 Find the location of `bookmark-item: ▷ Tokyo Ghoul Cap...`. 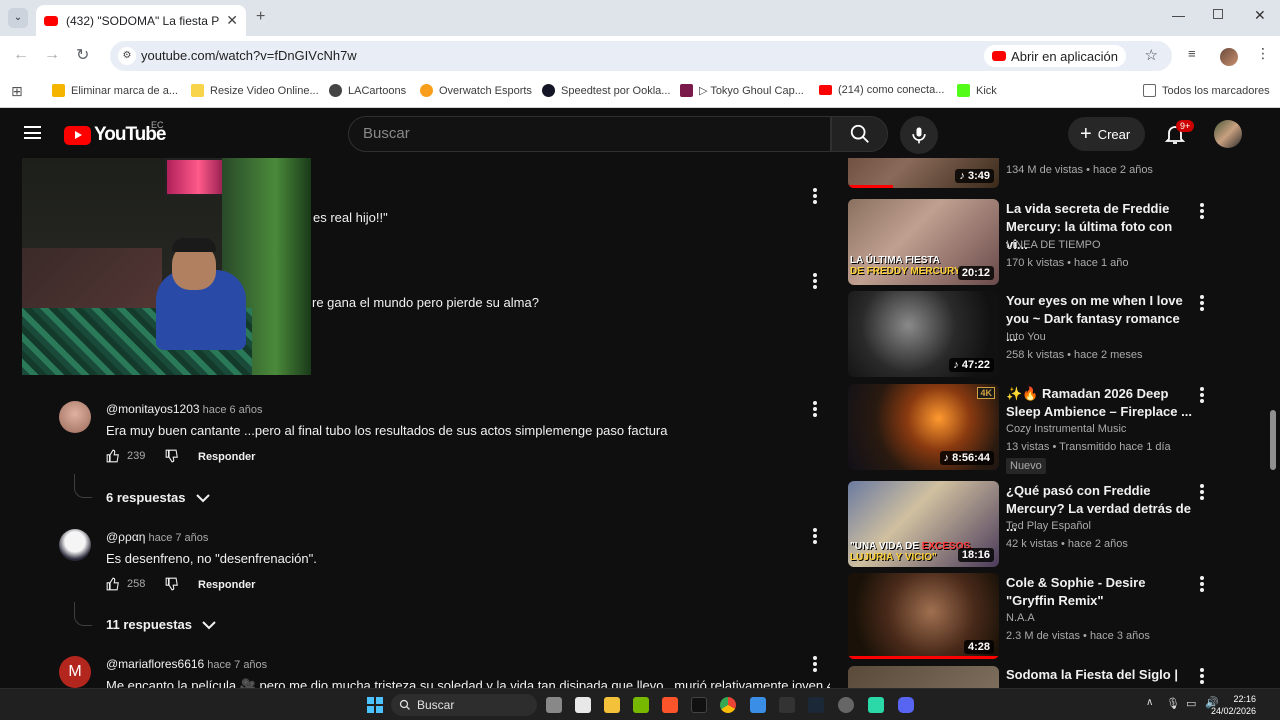

bookmark-item: ▷ Tokyo Ghoul Cap... is located at coordinates (742, 90).